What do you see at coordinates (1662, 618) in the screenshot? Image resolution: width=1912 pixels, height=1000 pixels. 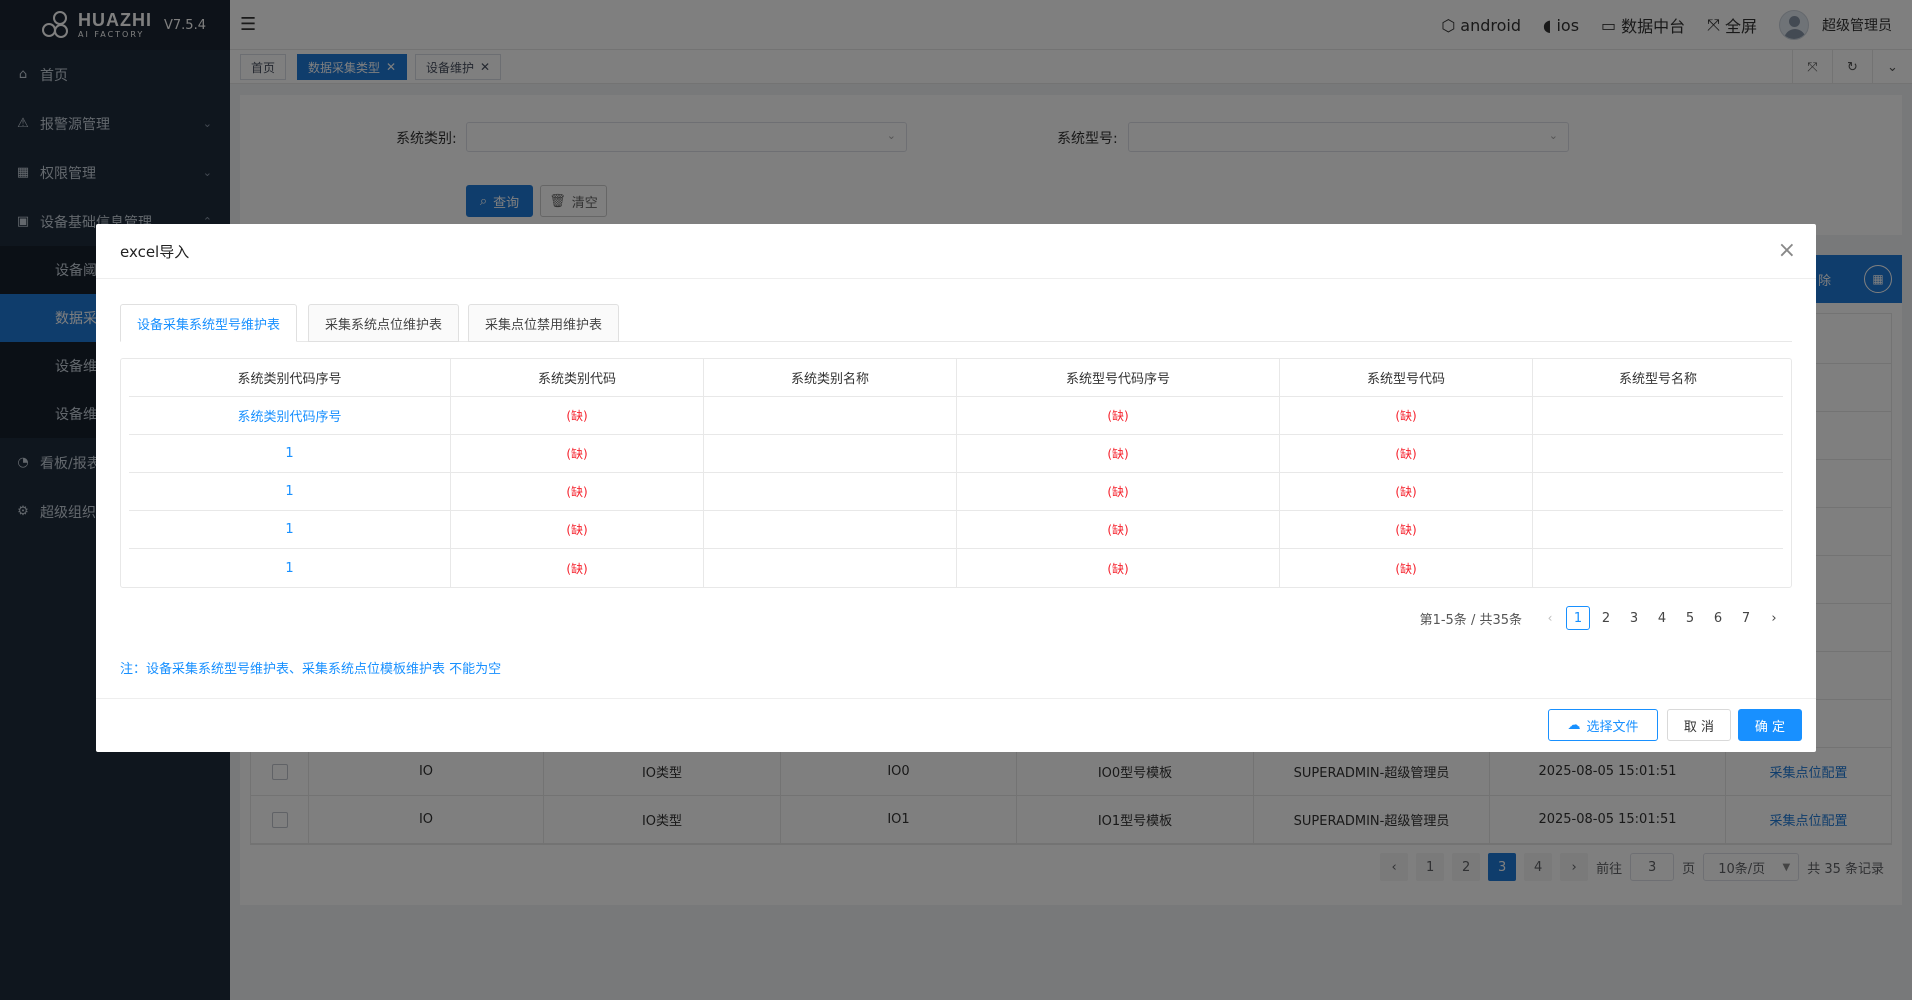 I see `page-button: 4` at bounding box center [1662, 618].